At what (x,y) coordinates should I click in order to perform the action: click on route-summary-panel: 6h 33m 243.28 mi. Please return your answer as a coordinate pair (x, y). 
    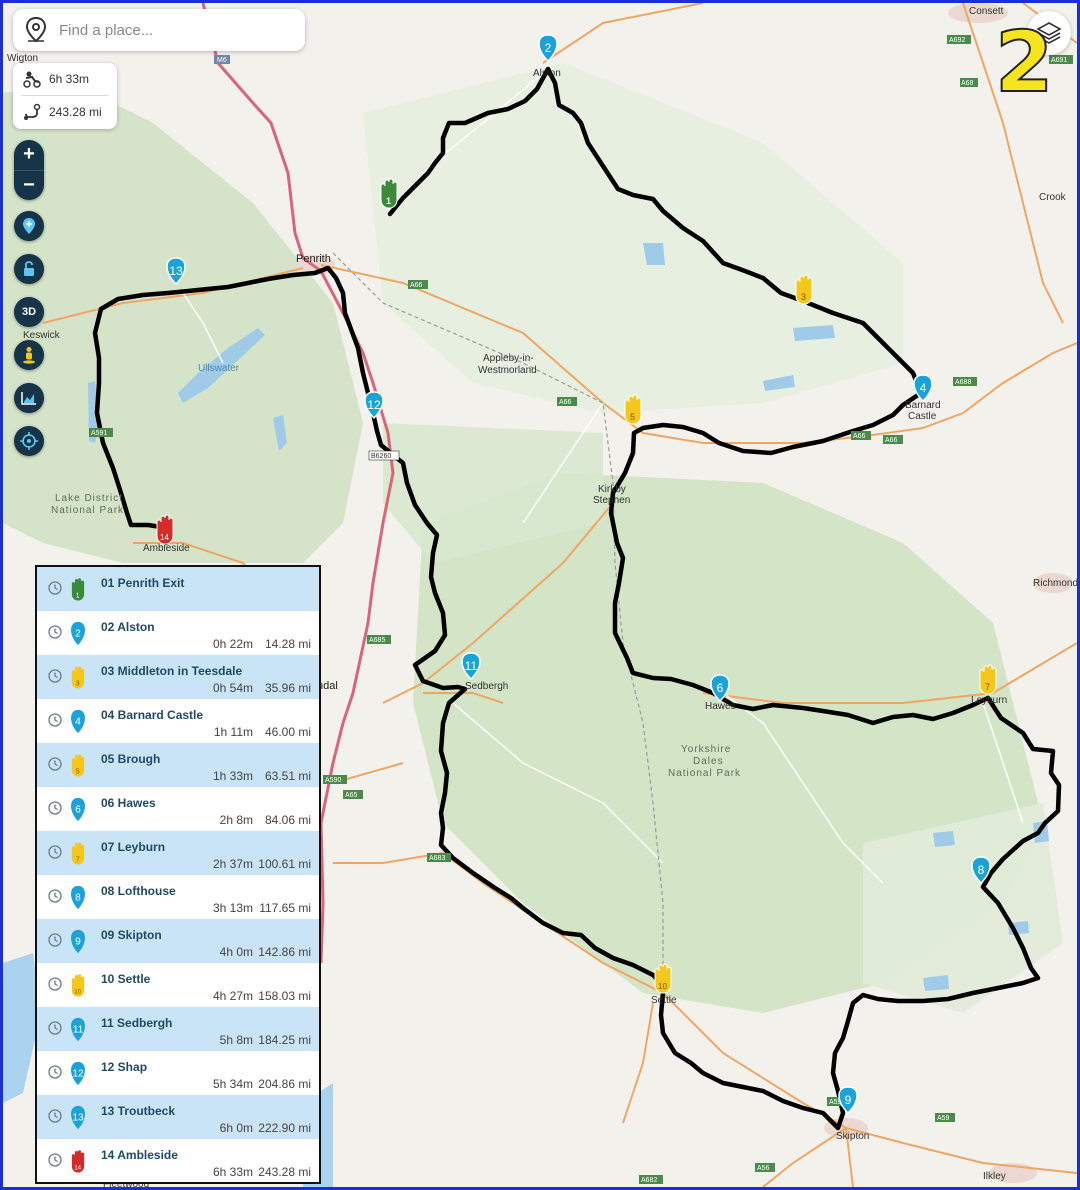
    Looking at the image, I should click on (65, 96).